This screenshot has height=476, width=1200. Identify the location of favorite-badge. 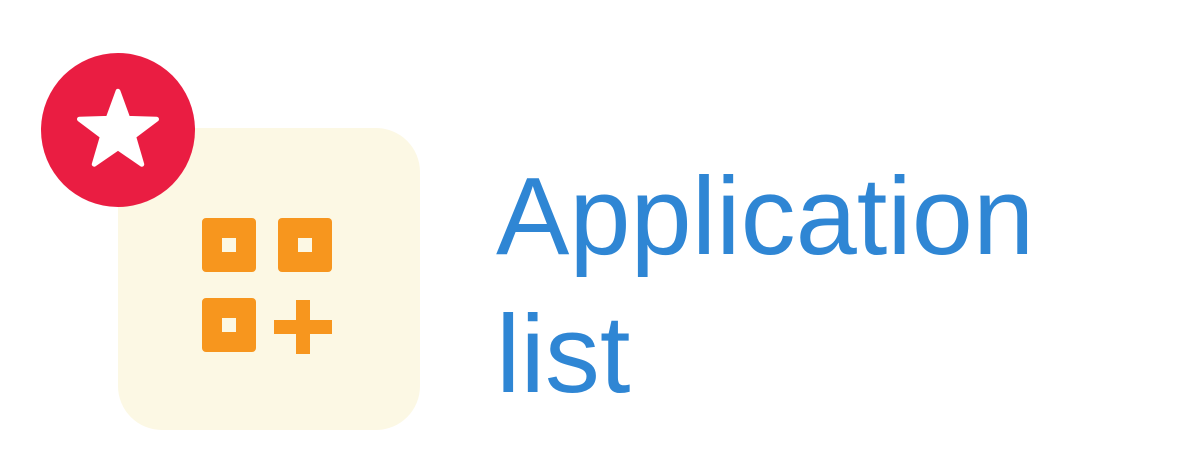
(118, 130).